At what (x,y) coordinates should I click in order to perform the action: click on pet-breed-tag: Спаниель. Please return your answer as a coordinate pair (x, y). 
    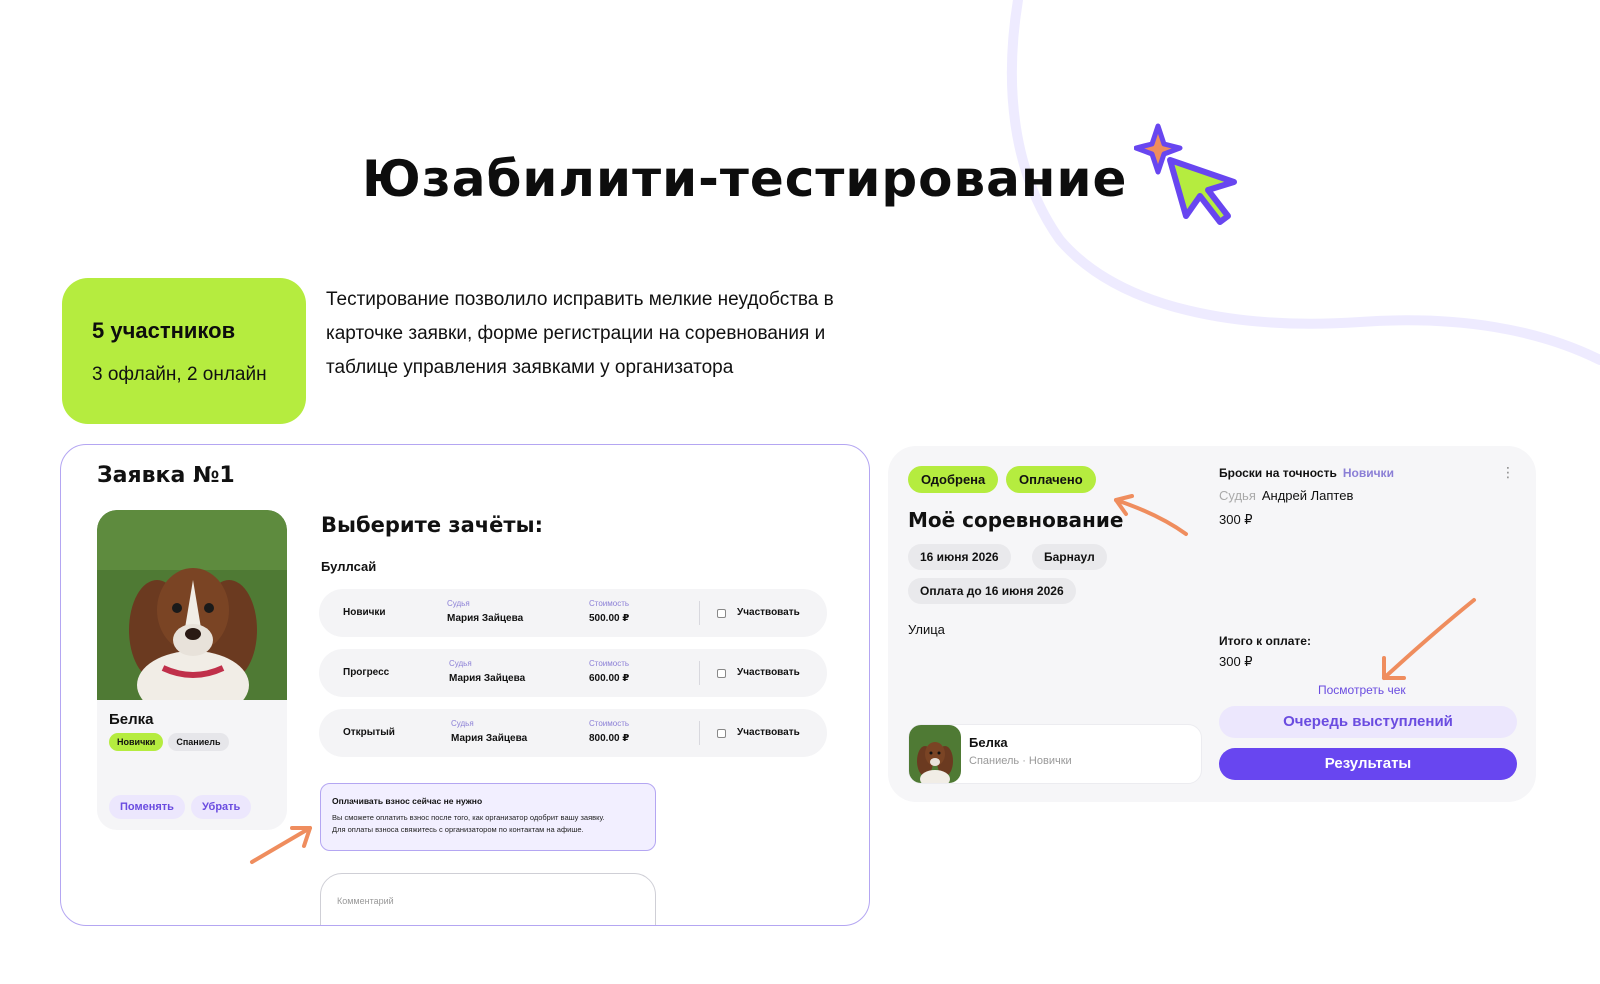
    Looking at the image, I should click on (198, 742).